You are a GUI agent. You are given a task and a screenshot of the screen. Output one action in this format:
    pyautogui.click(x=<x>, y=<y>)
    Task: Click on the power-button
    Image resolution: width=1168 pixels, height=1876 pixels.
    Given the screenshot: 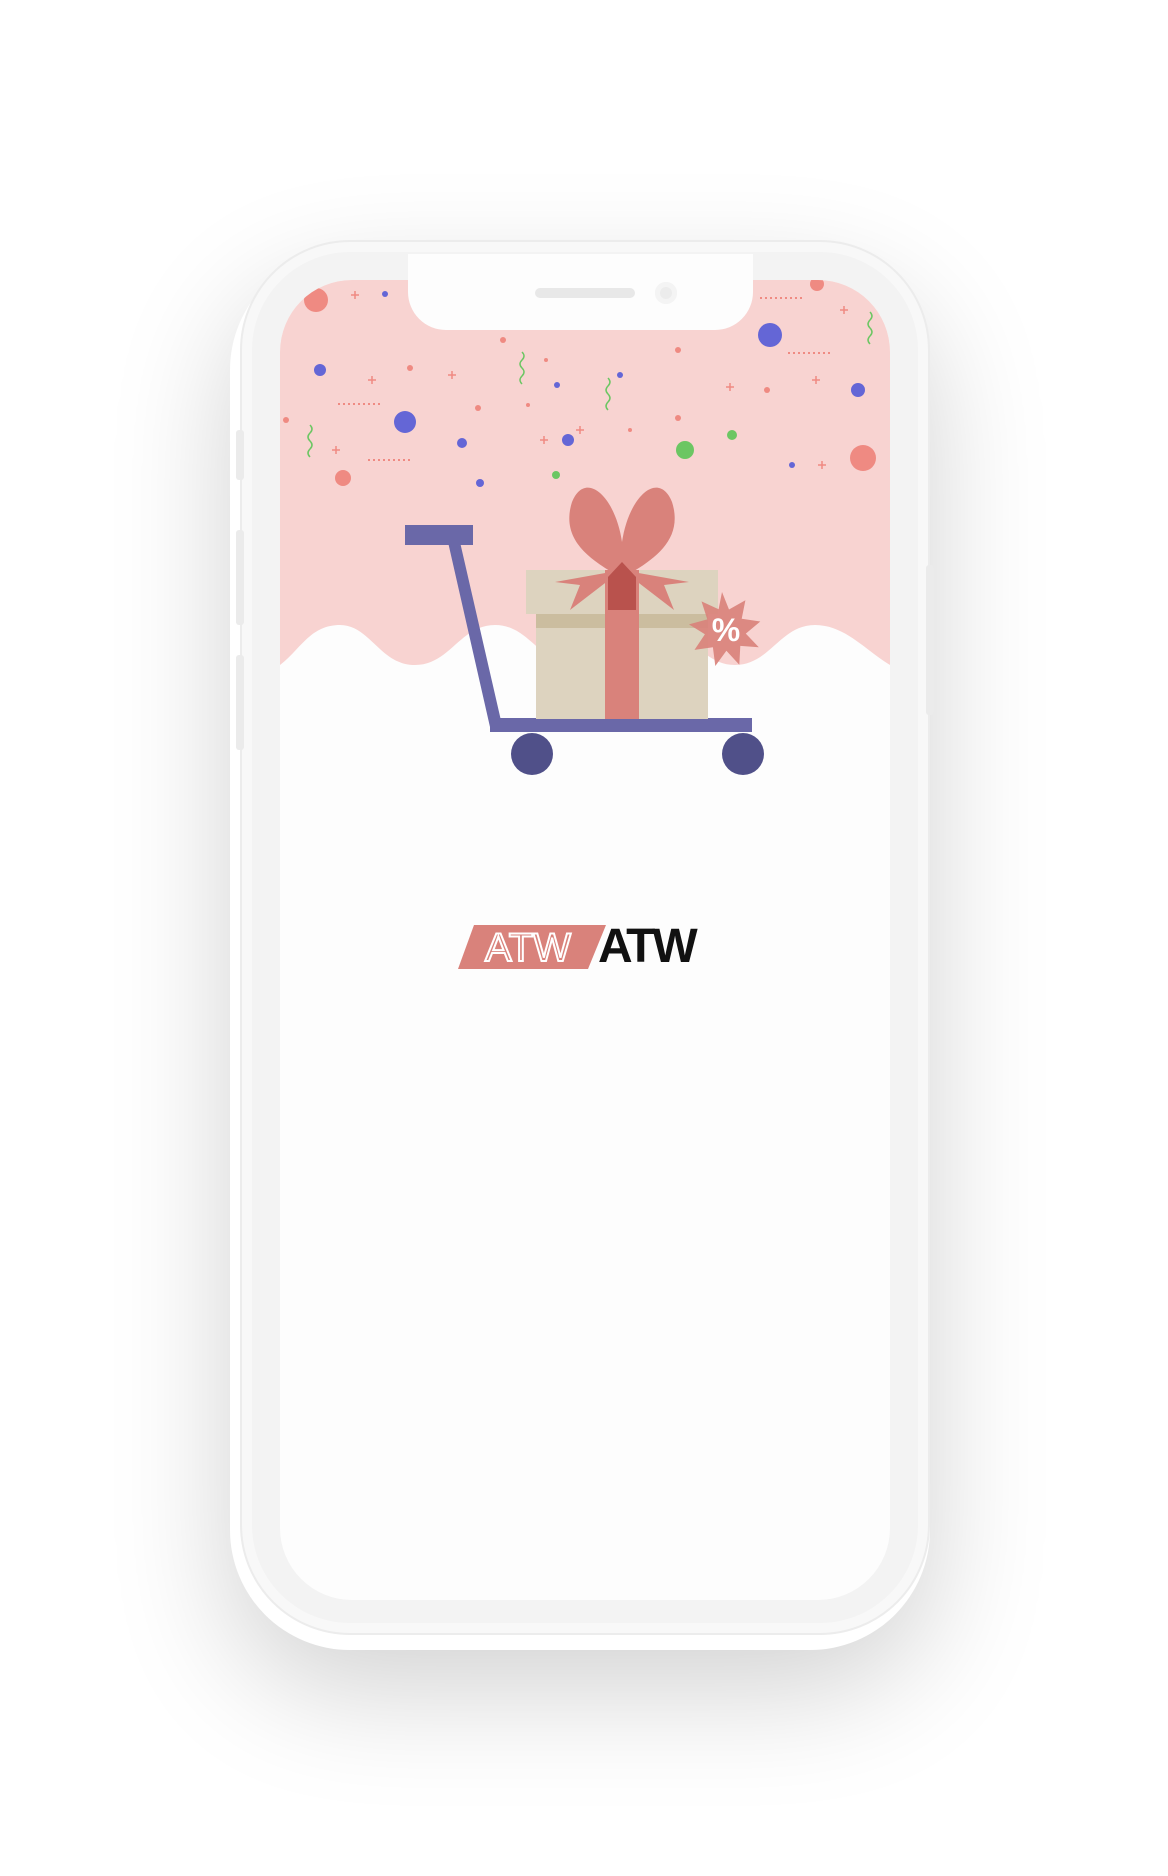 What is the action you would take?
    pyautogui.click(x=930, y=640)
    